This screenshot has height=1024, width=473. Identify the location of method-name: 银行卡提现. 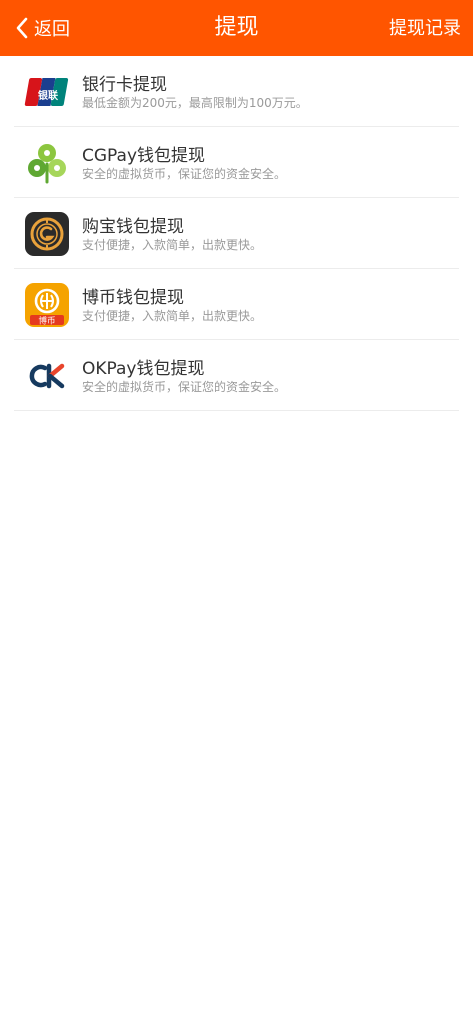
(124, 85).